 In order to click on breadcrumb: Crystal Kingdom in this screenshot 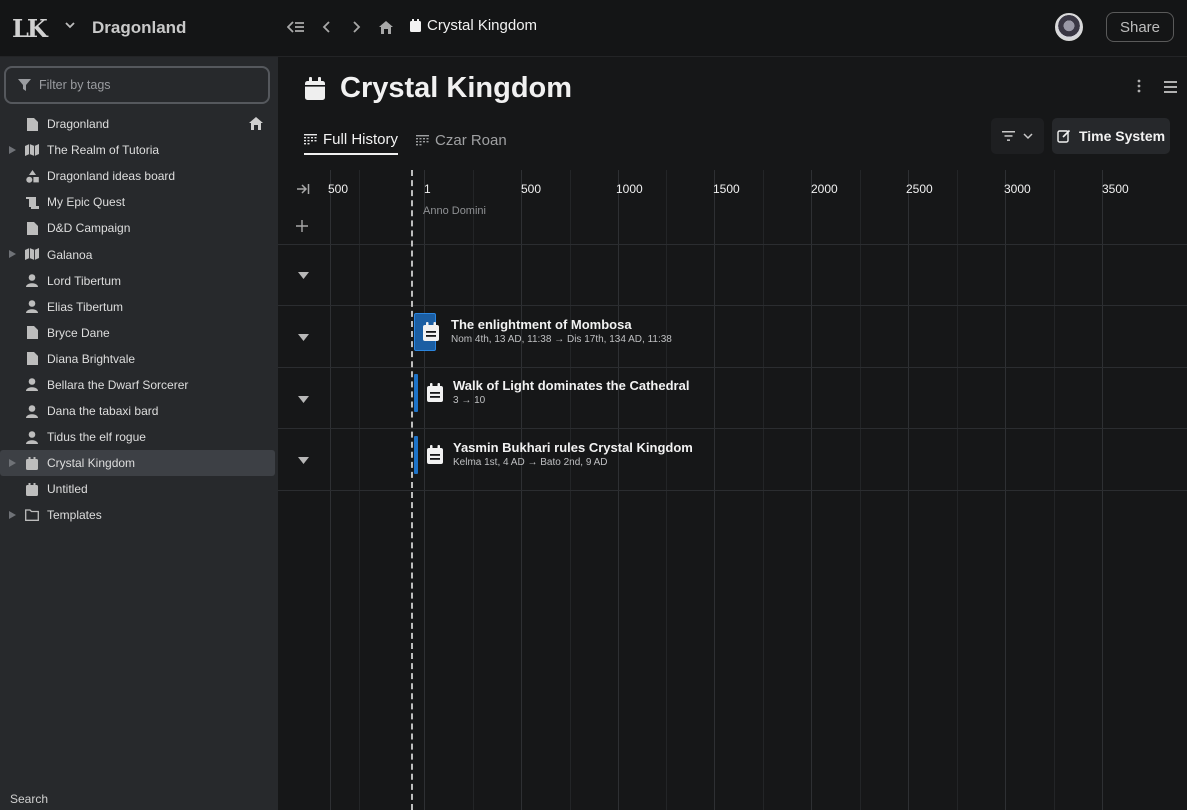, I will do `click(473, 25)`.